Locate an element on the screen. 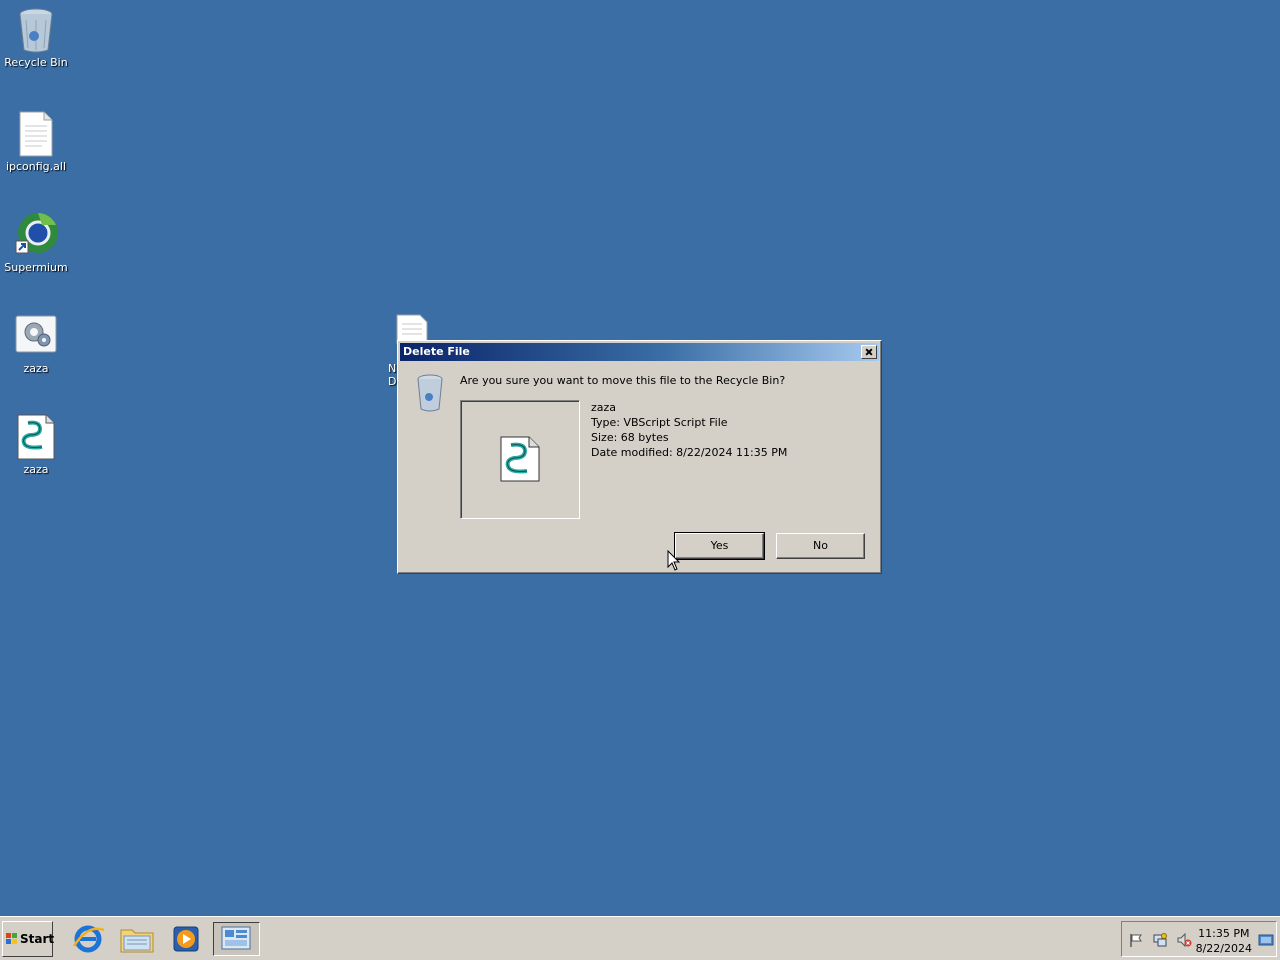 This screenshot has width=1280, height=960. clock: 11:35 PM 8/22/2024 is located at coordinates (1224, 941).